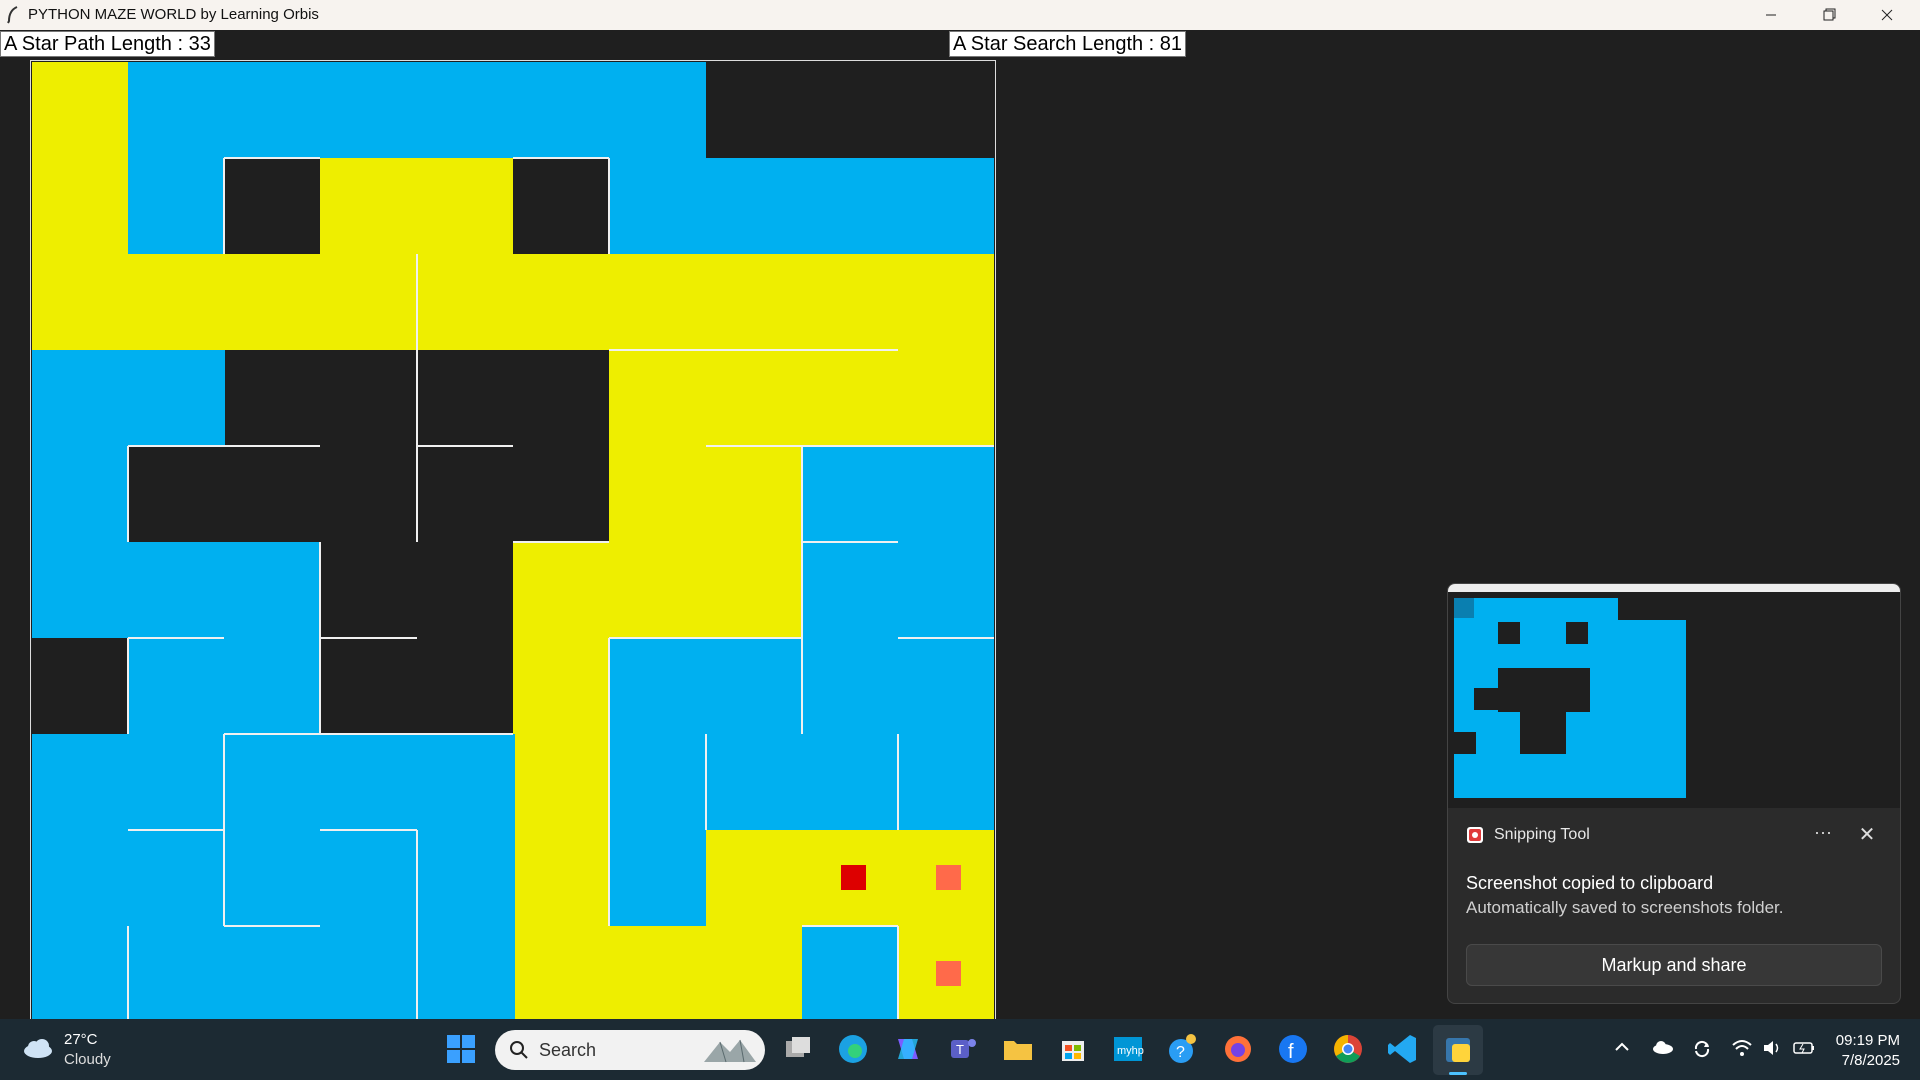  I want to click on close-button, so click(1887, 15).